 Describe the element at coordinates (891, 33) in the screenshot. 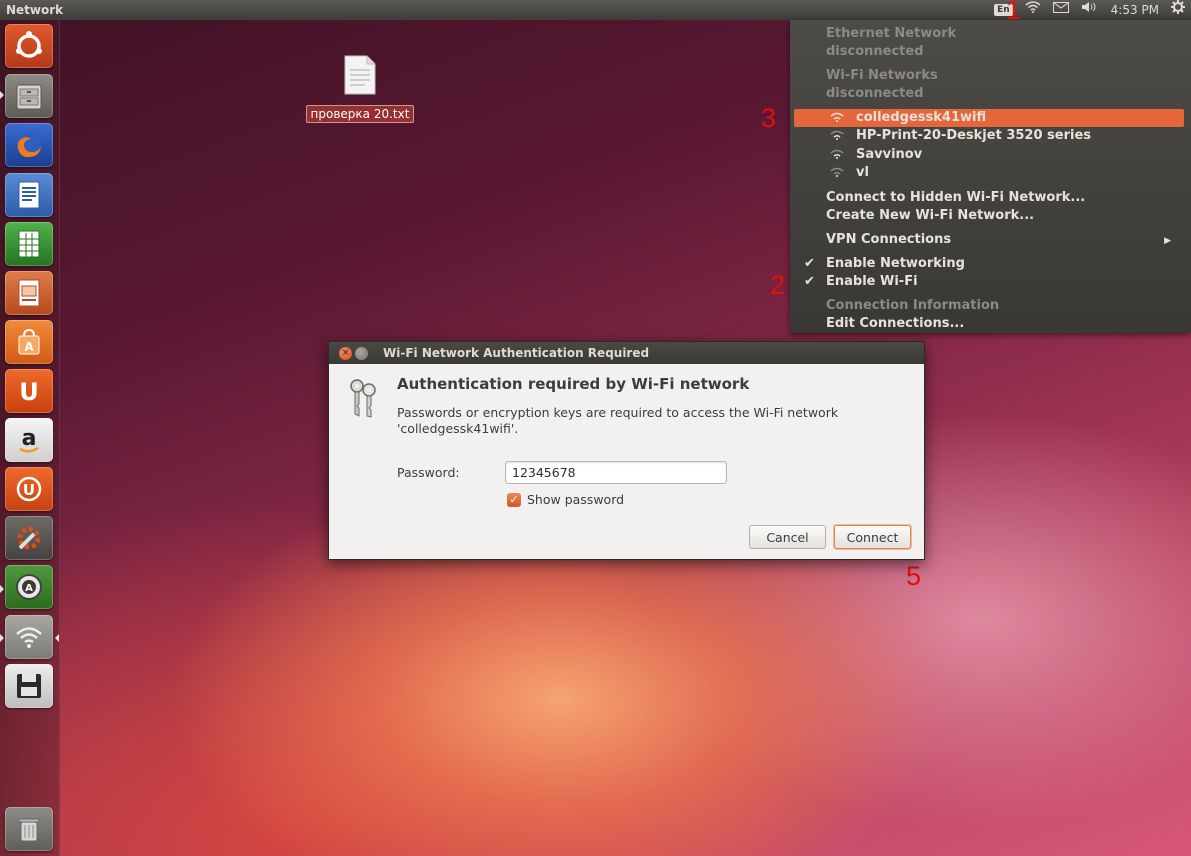

I see `menu-ethernet-header: Ethernet Network` at that location.